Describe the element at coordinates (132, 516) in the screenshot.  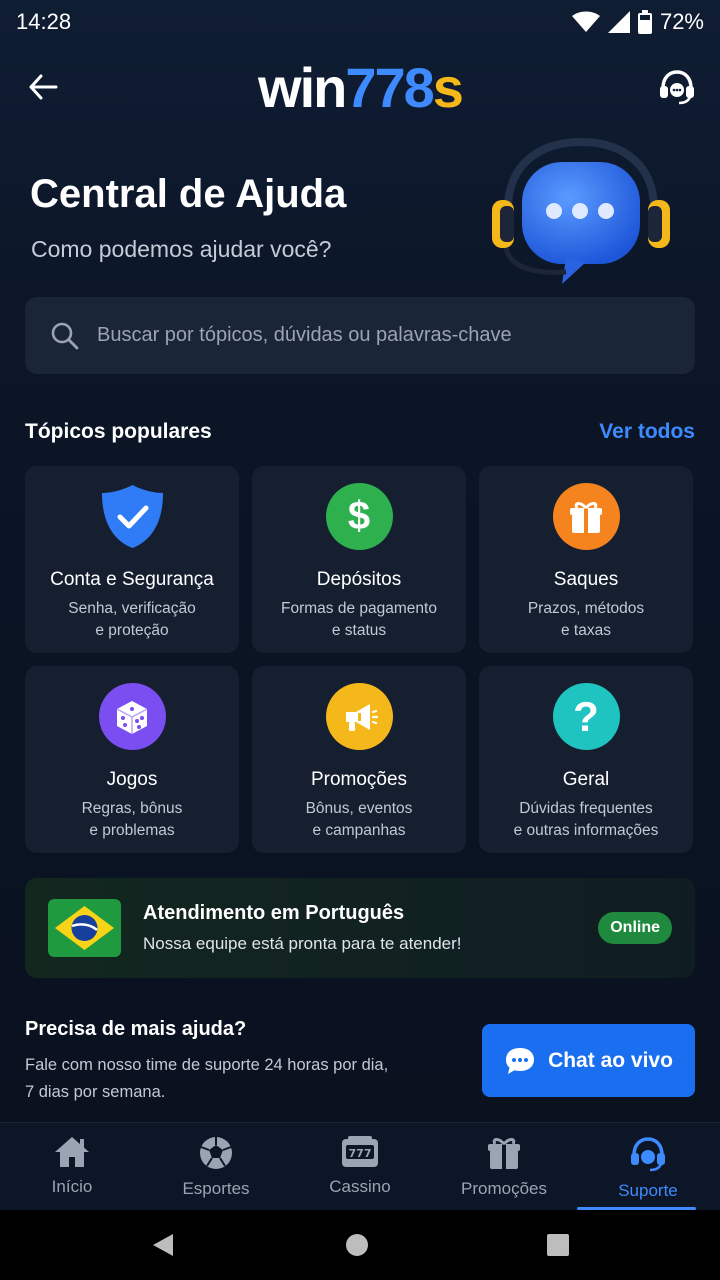
I see `shield-check-icon` at that location.